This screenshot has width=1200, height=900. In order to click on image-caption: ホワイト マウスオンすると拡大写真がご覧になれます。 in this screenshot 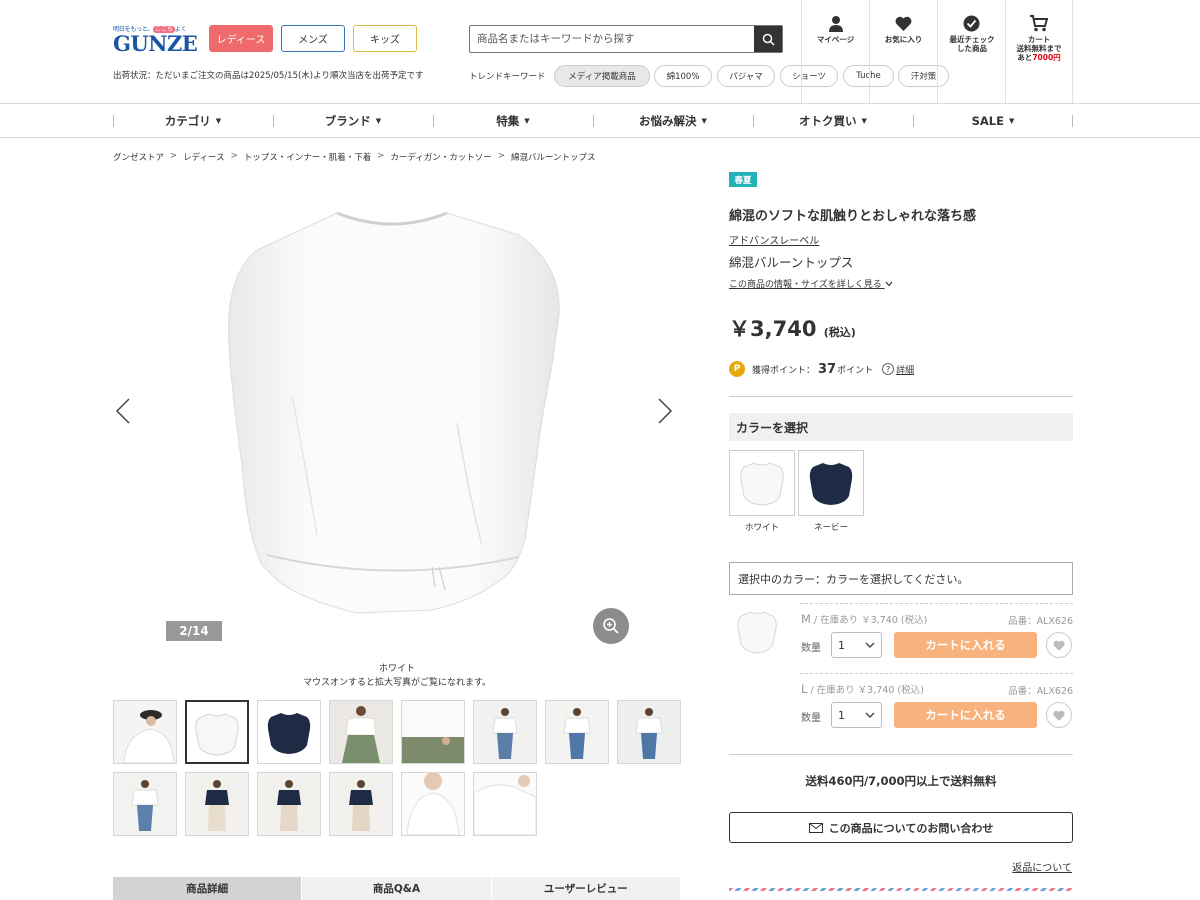, I will do `click(397, 676)`.